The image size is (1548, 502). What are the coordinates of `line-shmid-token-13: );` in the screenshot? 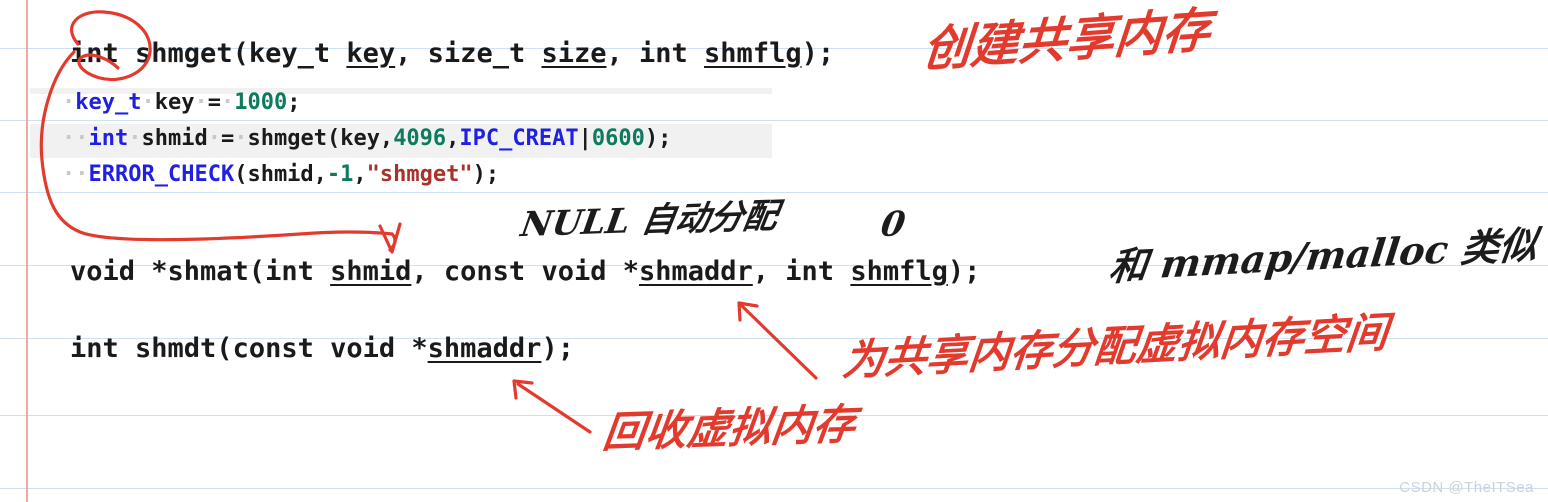 It's located at (658, 138).